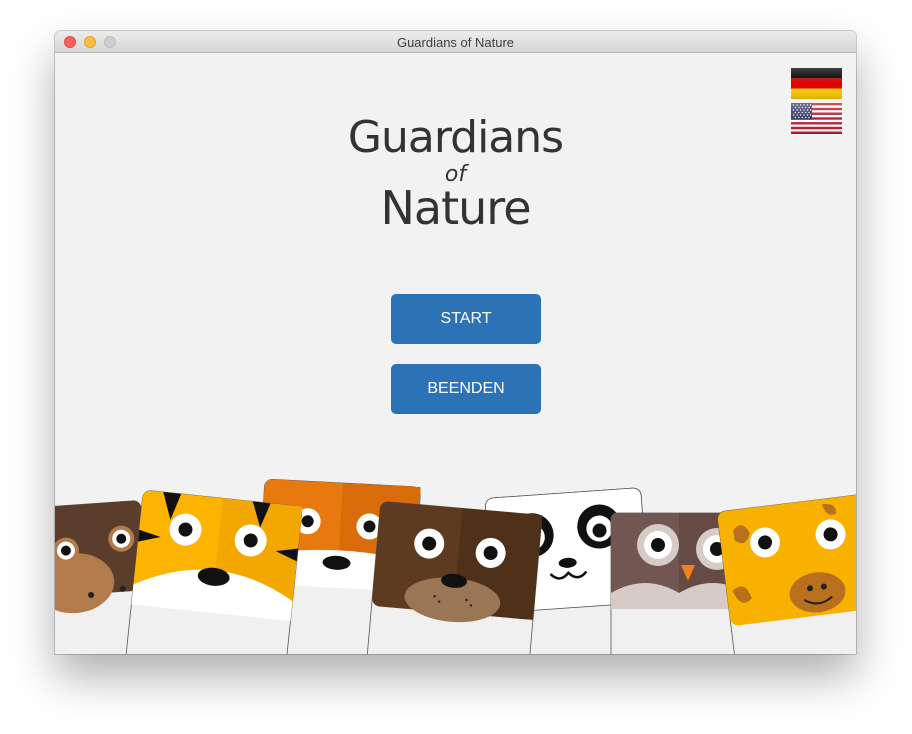 The image size is (912, 734). I want to click on bear-icon, so click(453, 577).